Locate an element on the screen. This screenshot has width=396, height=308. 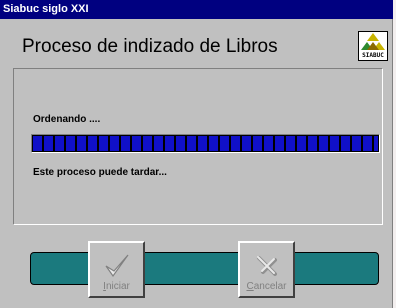
siabuc-logo: SIABUC is located at coordinates (373, 46).